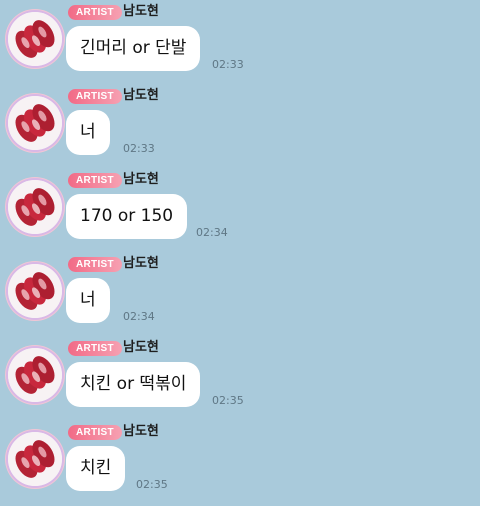 Image resolution: width=480 pixels, height=506 pixels. Describe the element at coordinates (133, 384) in the screenshot. I see `message-bubble: 치킨 or 떡볶이` at that location.